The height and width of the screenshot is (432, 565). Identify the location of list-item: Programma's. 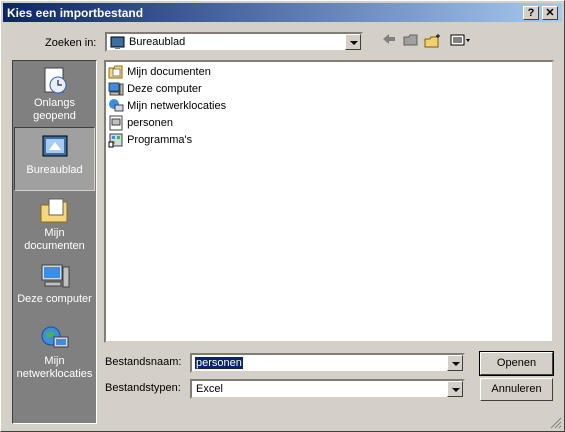
(150, 140).